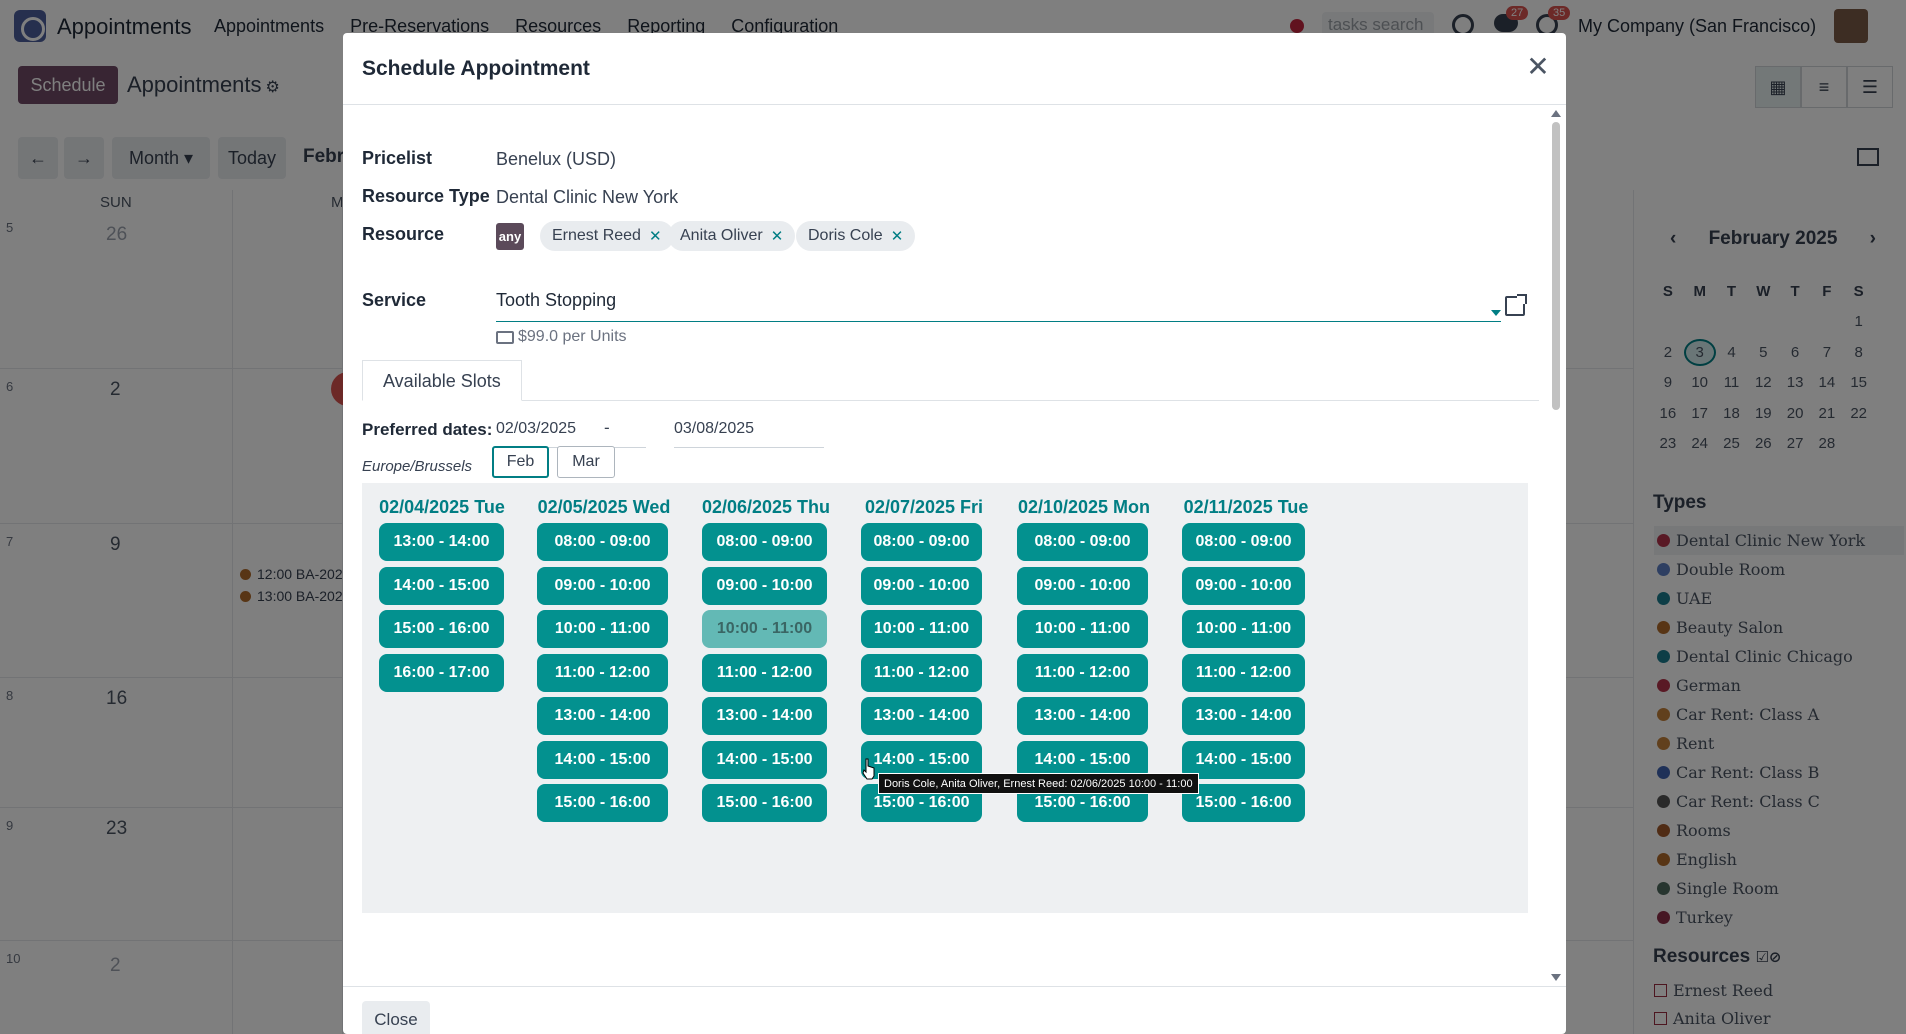 Image resolution: width=1906 pixels, height=1034 pixels. I want to click on scroll-up-icon, so click(1556, 113).